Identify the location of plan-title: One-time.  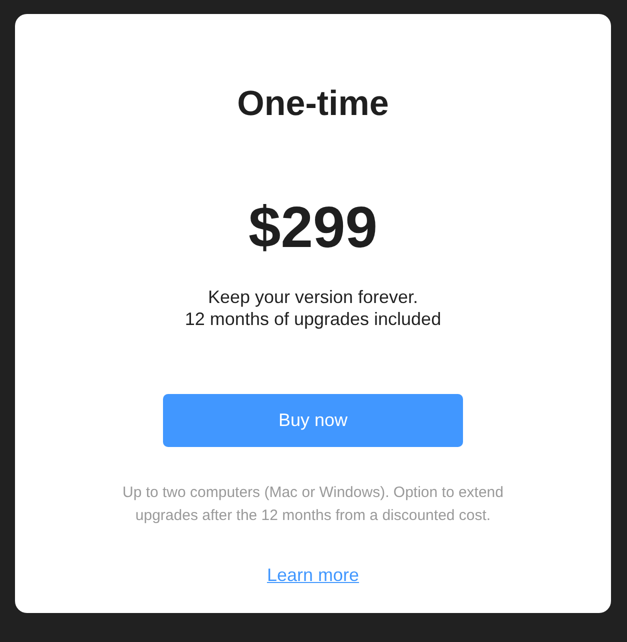
(313, 104).